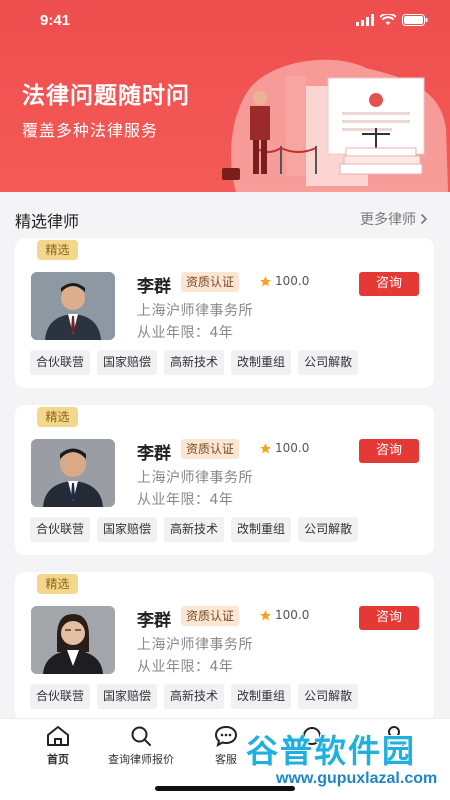 The width and height of the screenshot is (450, 800). I want to click on nav-lawyer-quotes: 查询律师报价, so click(141, 746).